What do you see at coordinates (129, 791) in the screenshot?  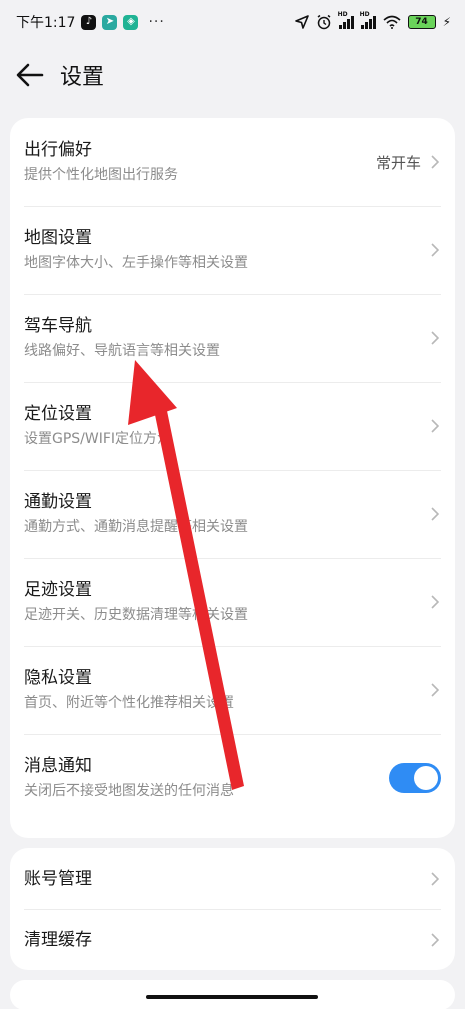 I see `setting-description: 关闭后不接受地图发送的任何消息` at bounding box center [129, 791].